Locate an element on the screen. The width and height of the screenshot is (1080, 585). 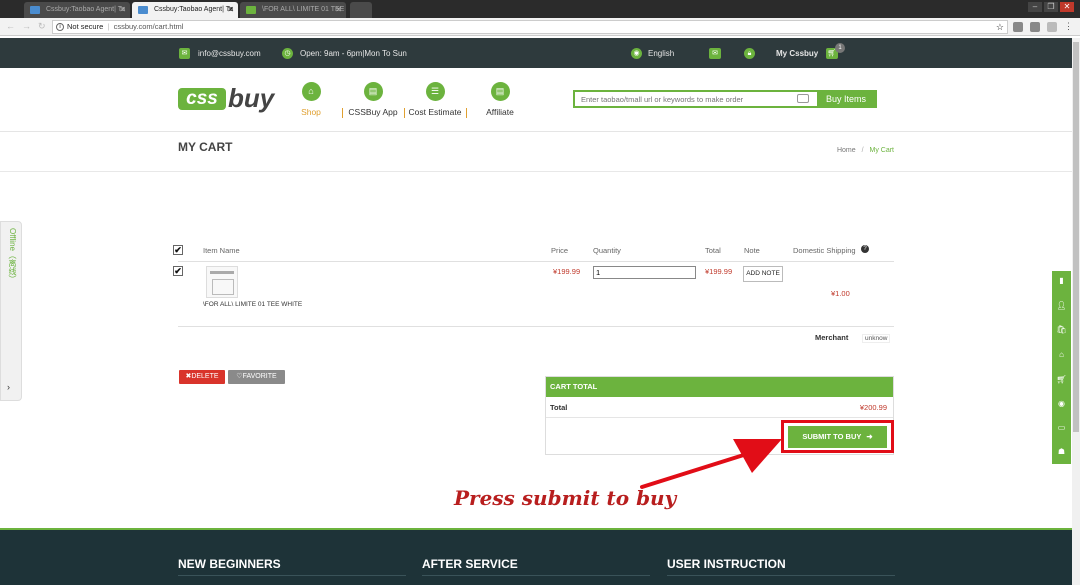
browser-tab-active: Cssbuy:Taobao Agent| Ta ✕ is located at coordinates (185, 10).